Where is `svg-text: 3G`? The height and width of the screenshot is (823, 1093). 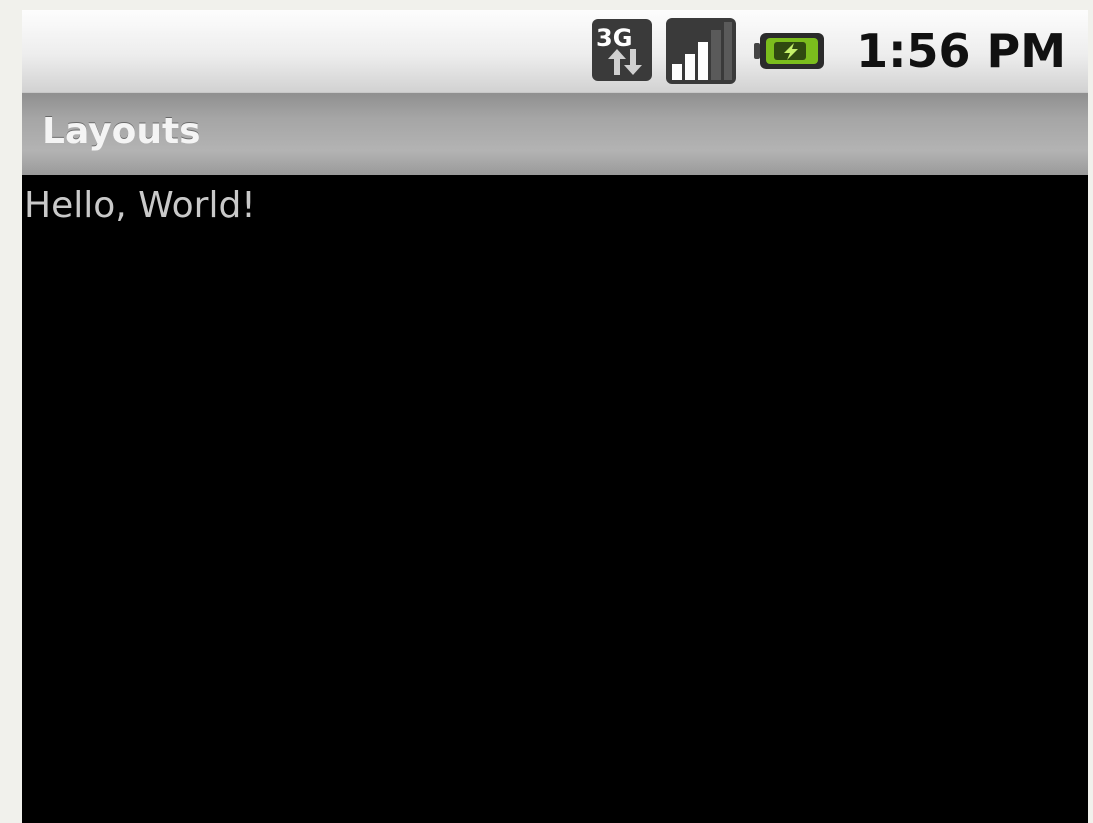
svg-text: 3G is located at coordinates (614, 38).